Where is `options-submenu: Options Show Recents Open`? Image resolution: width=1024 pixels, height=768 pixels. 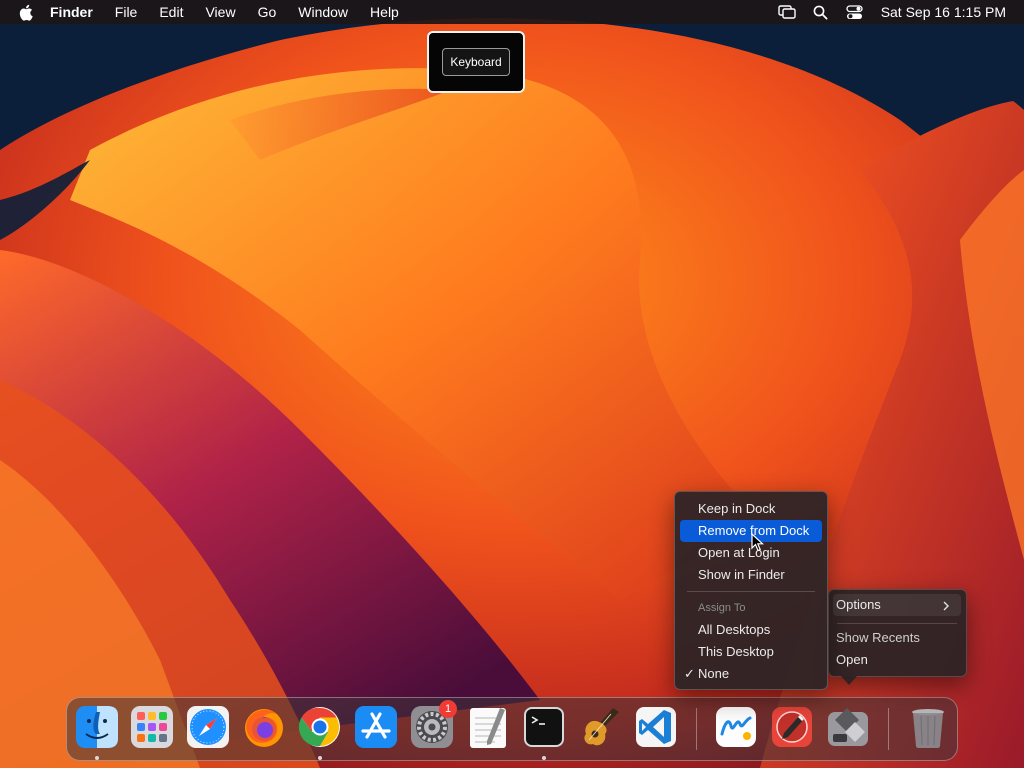
options-submenu: Options Show Recents Open is located at coordinates (897, 637).